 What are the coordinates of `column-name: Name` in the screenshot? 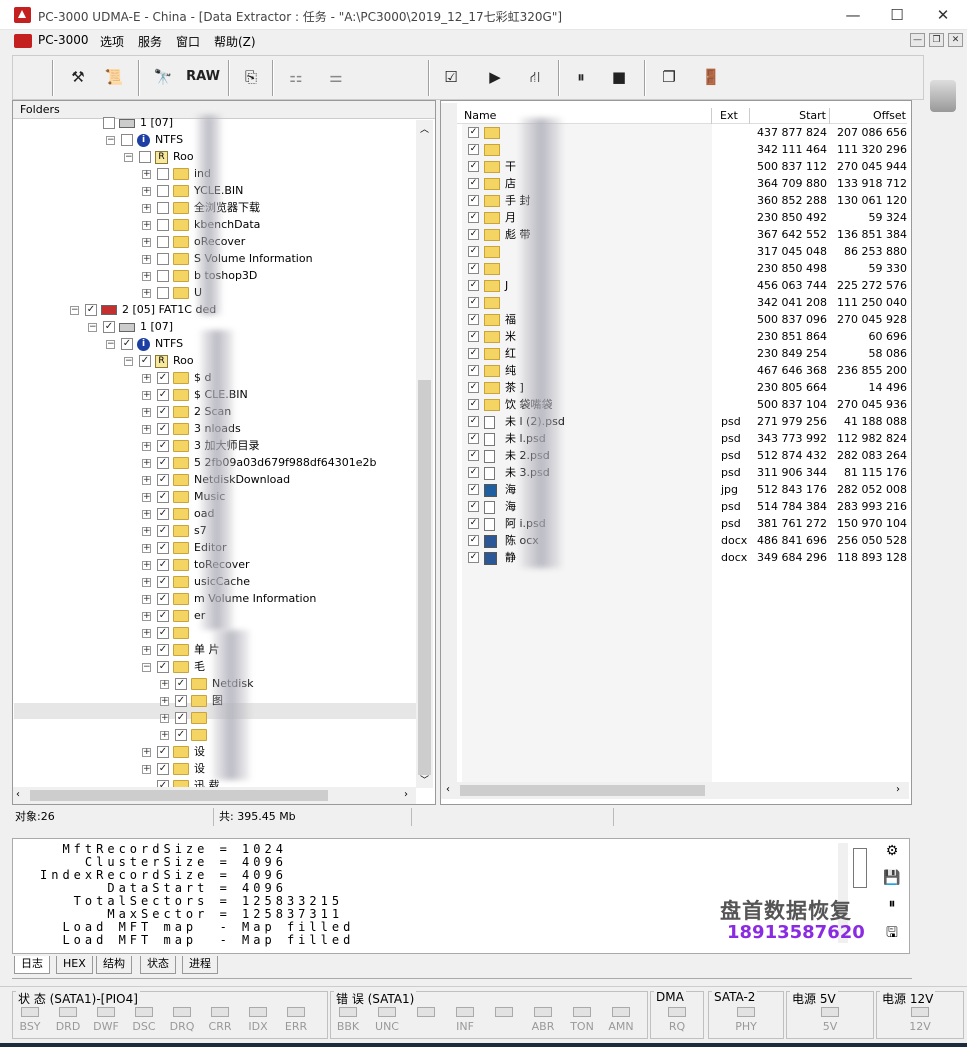 It's located at (587, 116).